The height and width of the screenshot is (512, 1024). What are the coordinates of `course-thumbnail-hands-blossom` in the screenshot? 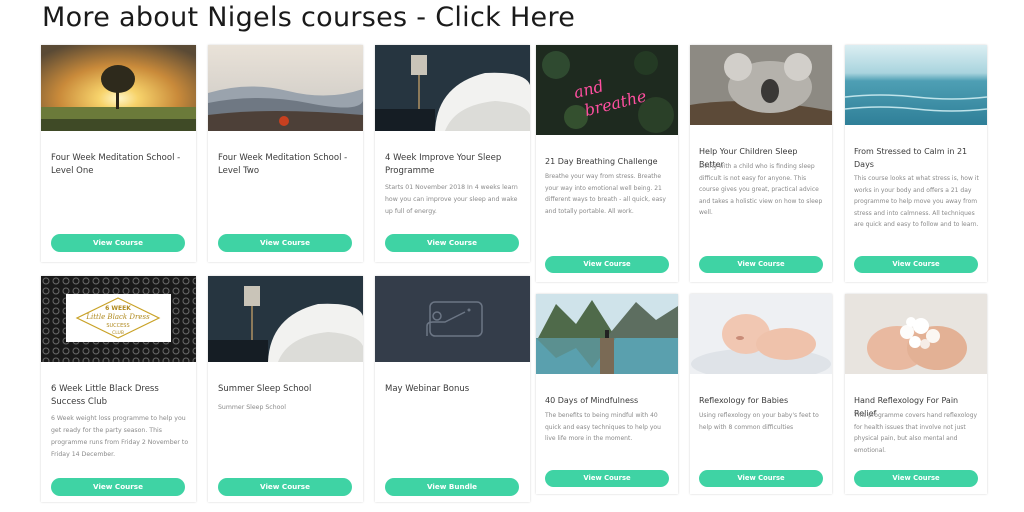 It's located at (916, 334).